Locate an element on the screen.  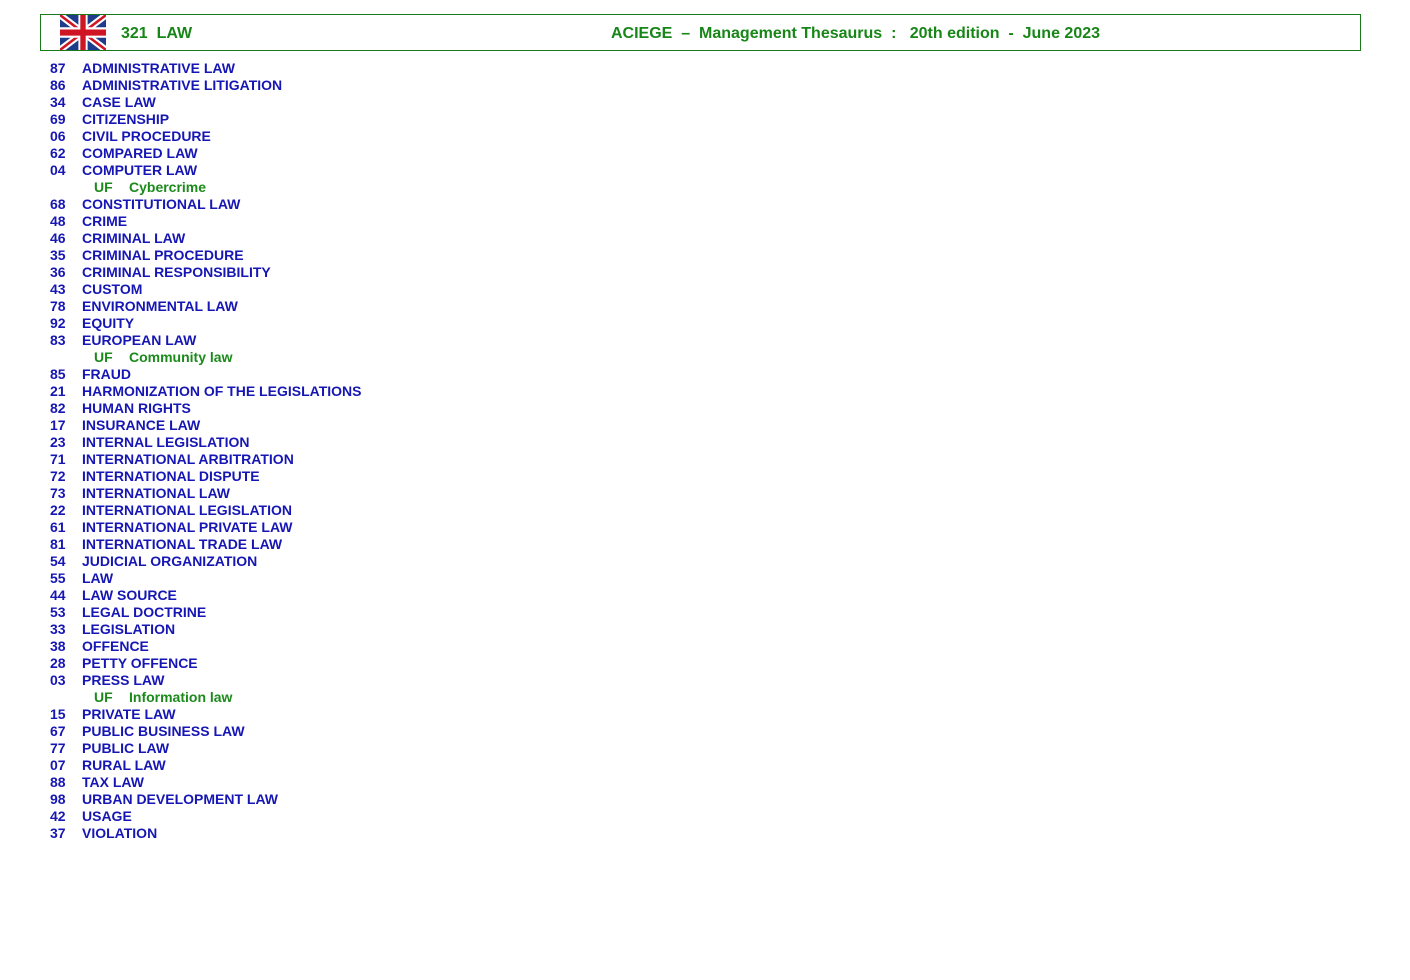
descriptor-term: FRAUD is located at coordinates (106, 374).